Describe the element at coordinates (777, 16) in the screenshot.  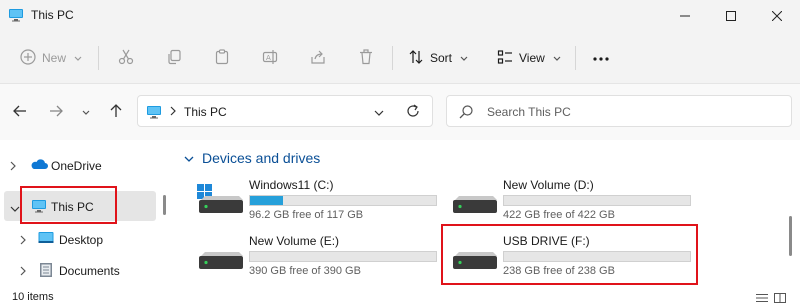
I see `close-button` at that location.